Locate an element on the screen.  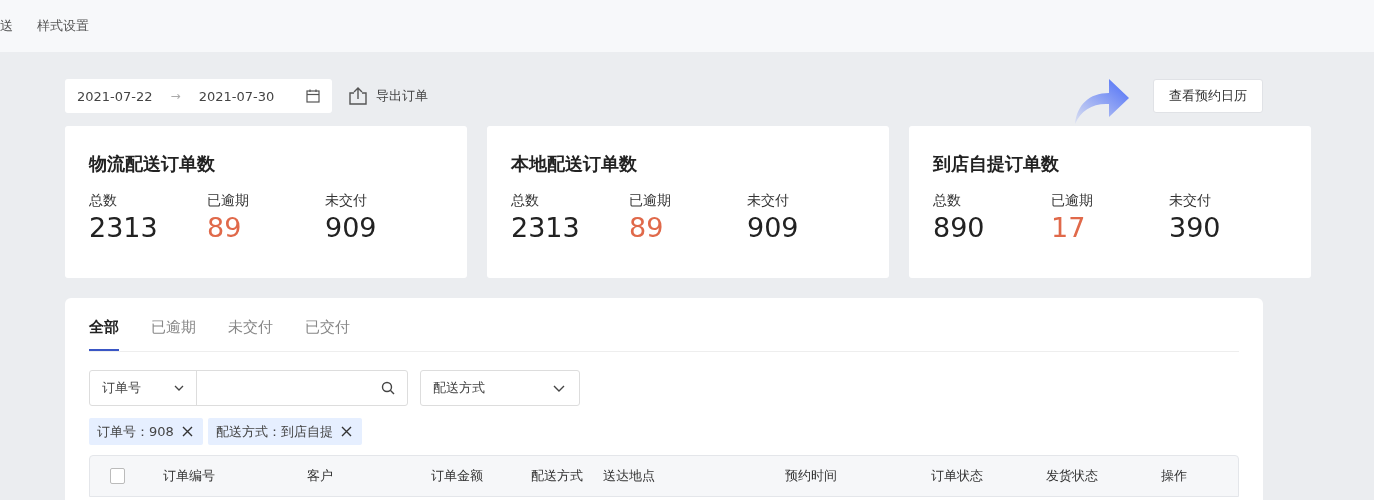
tab: 已逾期 is located at coordinates (173, 332).